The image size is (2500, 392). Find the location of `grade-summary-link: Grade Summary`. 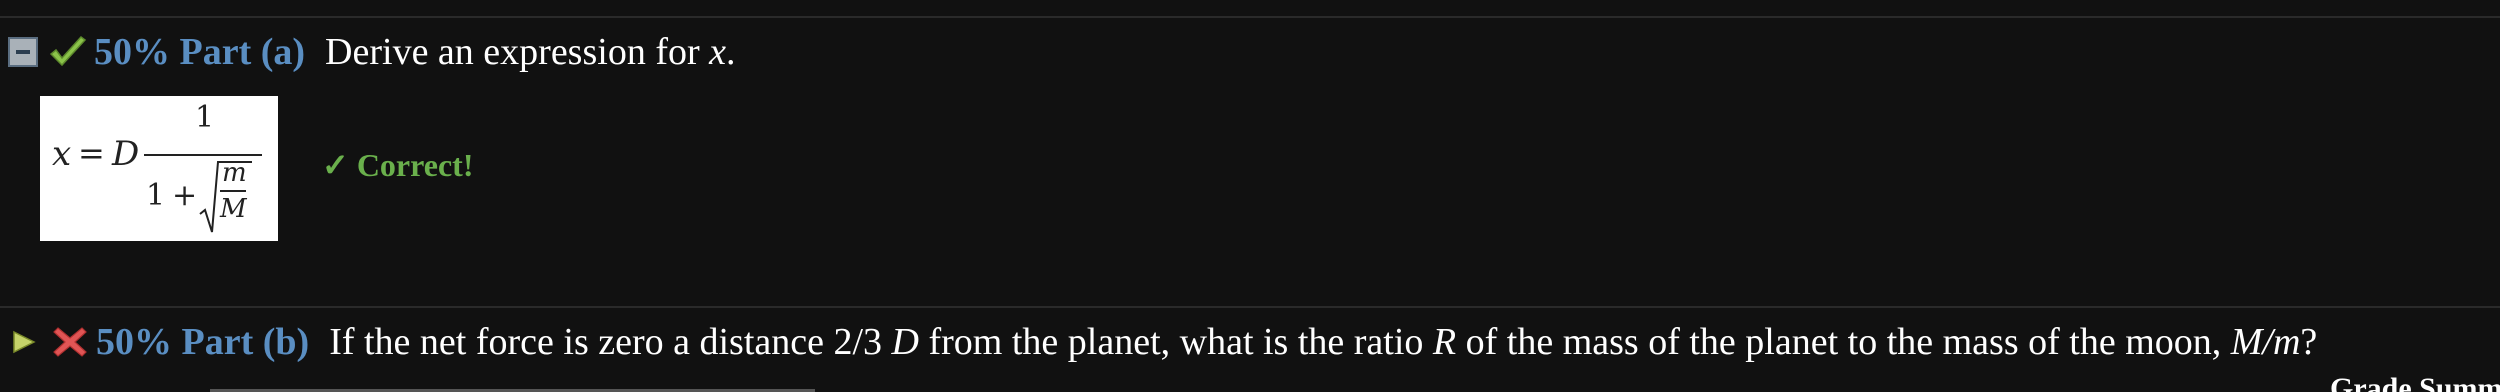

grade-summary-link: Grade Summary is located at coordinates (2415, 382).